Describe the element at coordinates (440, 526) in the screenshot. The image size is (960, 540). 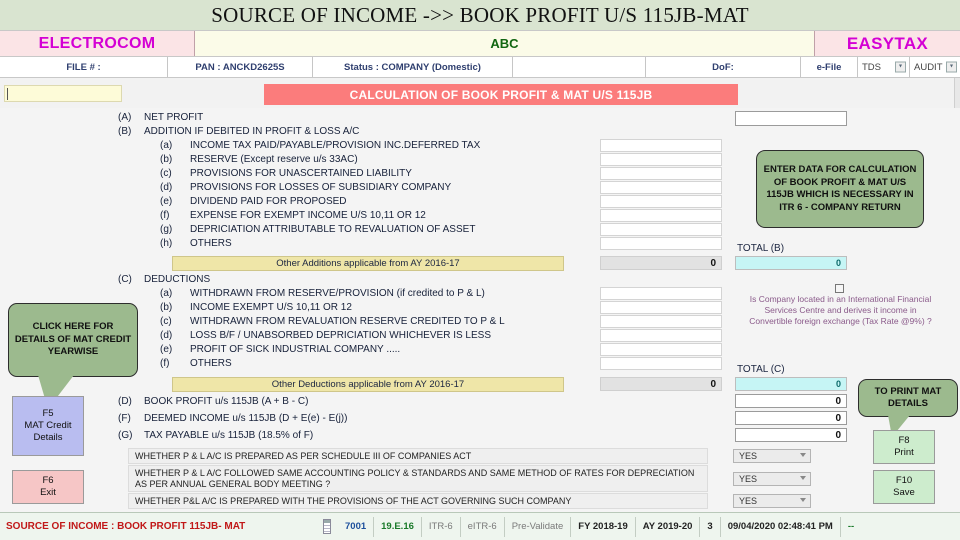
I see `status-itr: ITR-6` at that location.